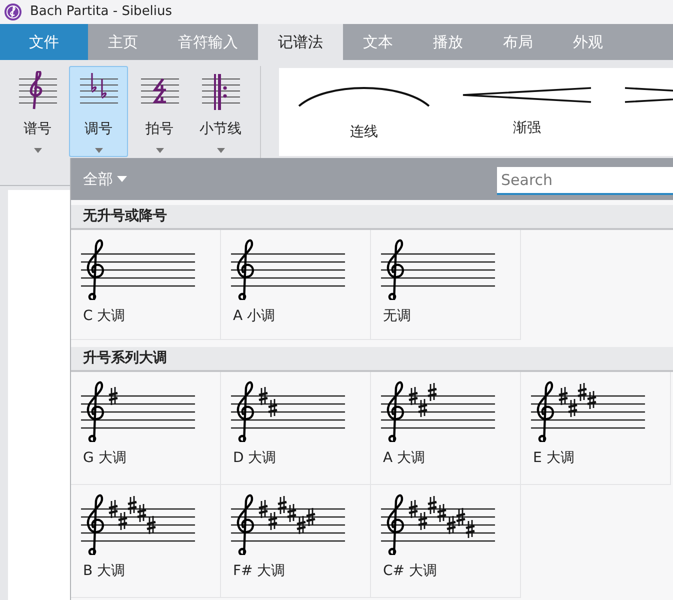 This screenshot has height=600, width=673. What do you see at coordinates (446, 541) in the screenshot?
I see `key-signature-option: C# 大调` at bounding box center [446, 541].